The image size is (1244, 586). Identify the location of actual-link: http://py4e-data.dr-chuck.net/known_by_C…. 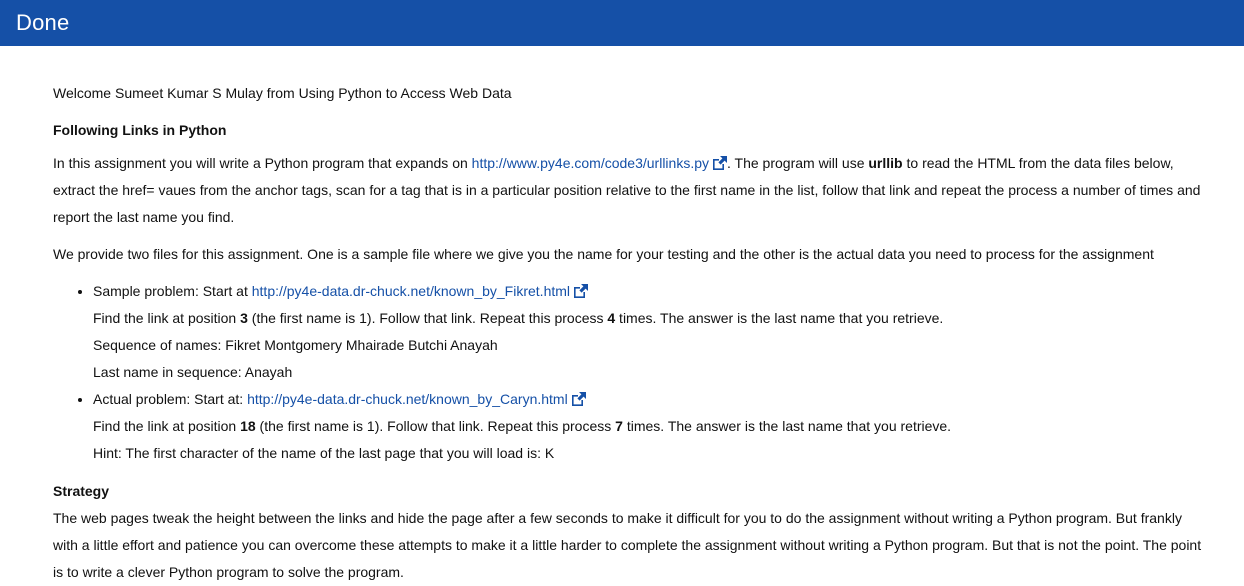
(407, 399).